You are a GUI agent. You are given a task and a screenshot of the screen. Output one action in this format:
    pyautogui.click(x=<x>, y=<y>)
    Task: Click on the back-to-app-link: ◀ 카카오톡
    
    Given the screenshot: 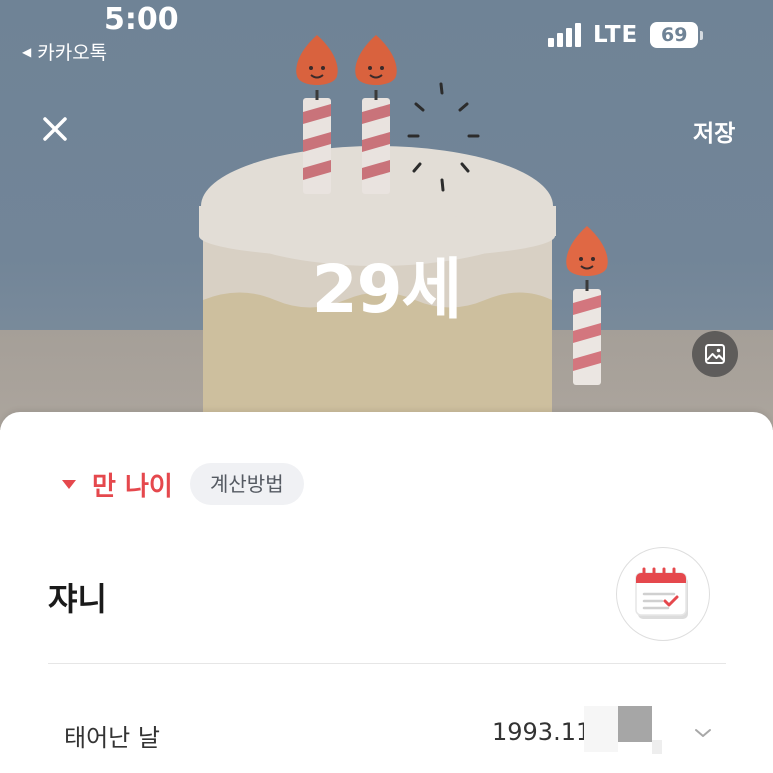 What is the action you would take?
    pyautogui.click(x=64, y=51)
    